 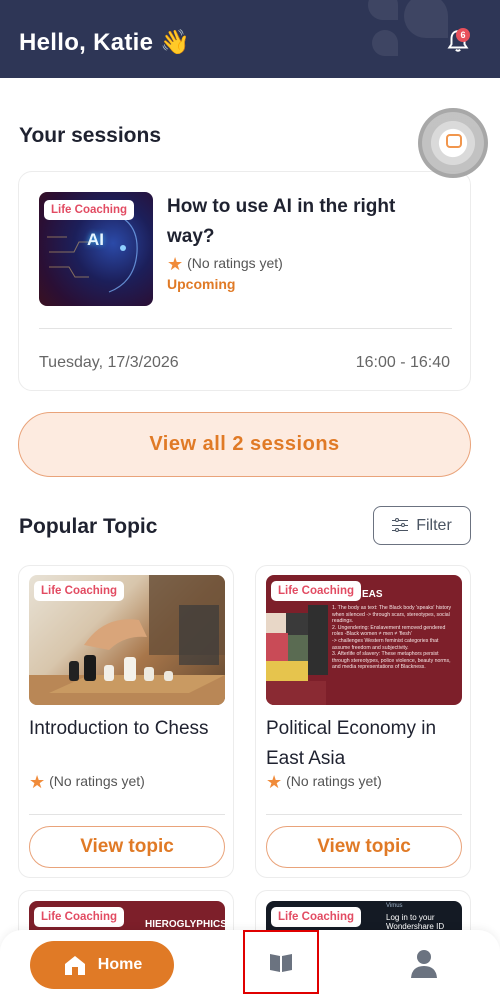 I want to click on book-icon, so click(x=281, y=963).